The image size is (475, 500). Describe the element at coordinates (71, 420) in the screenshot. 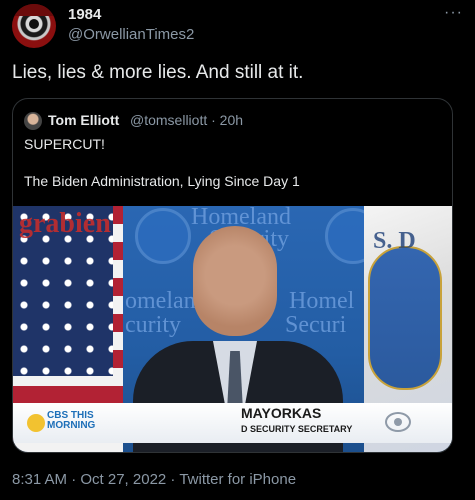

I see `network-label: CBS THIS MORNING` at that location.